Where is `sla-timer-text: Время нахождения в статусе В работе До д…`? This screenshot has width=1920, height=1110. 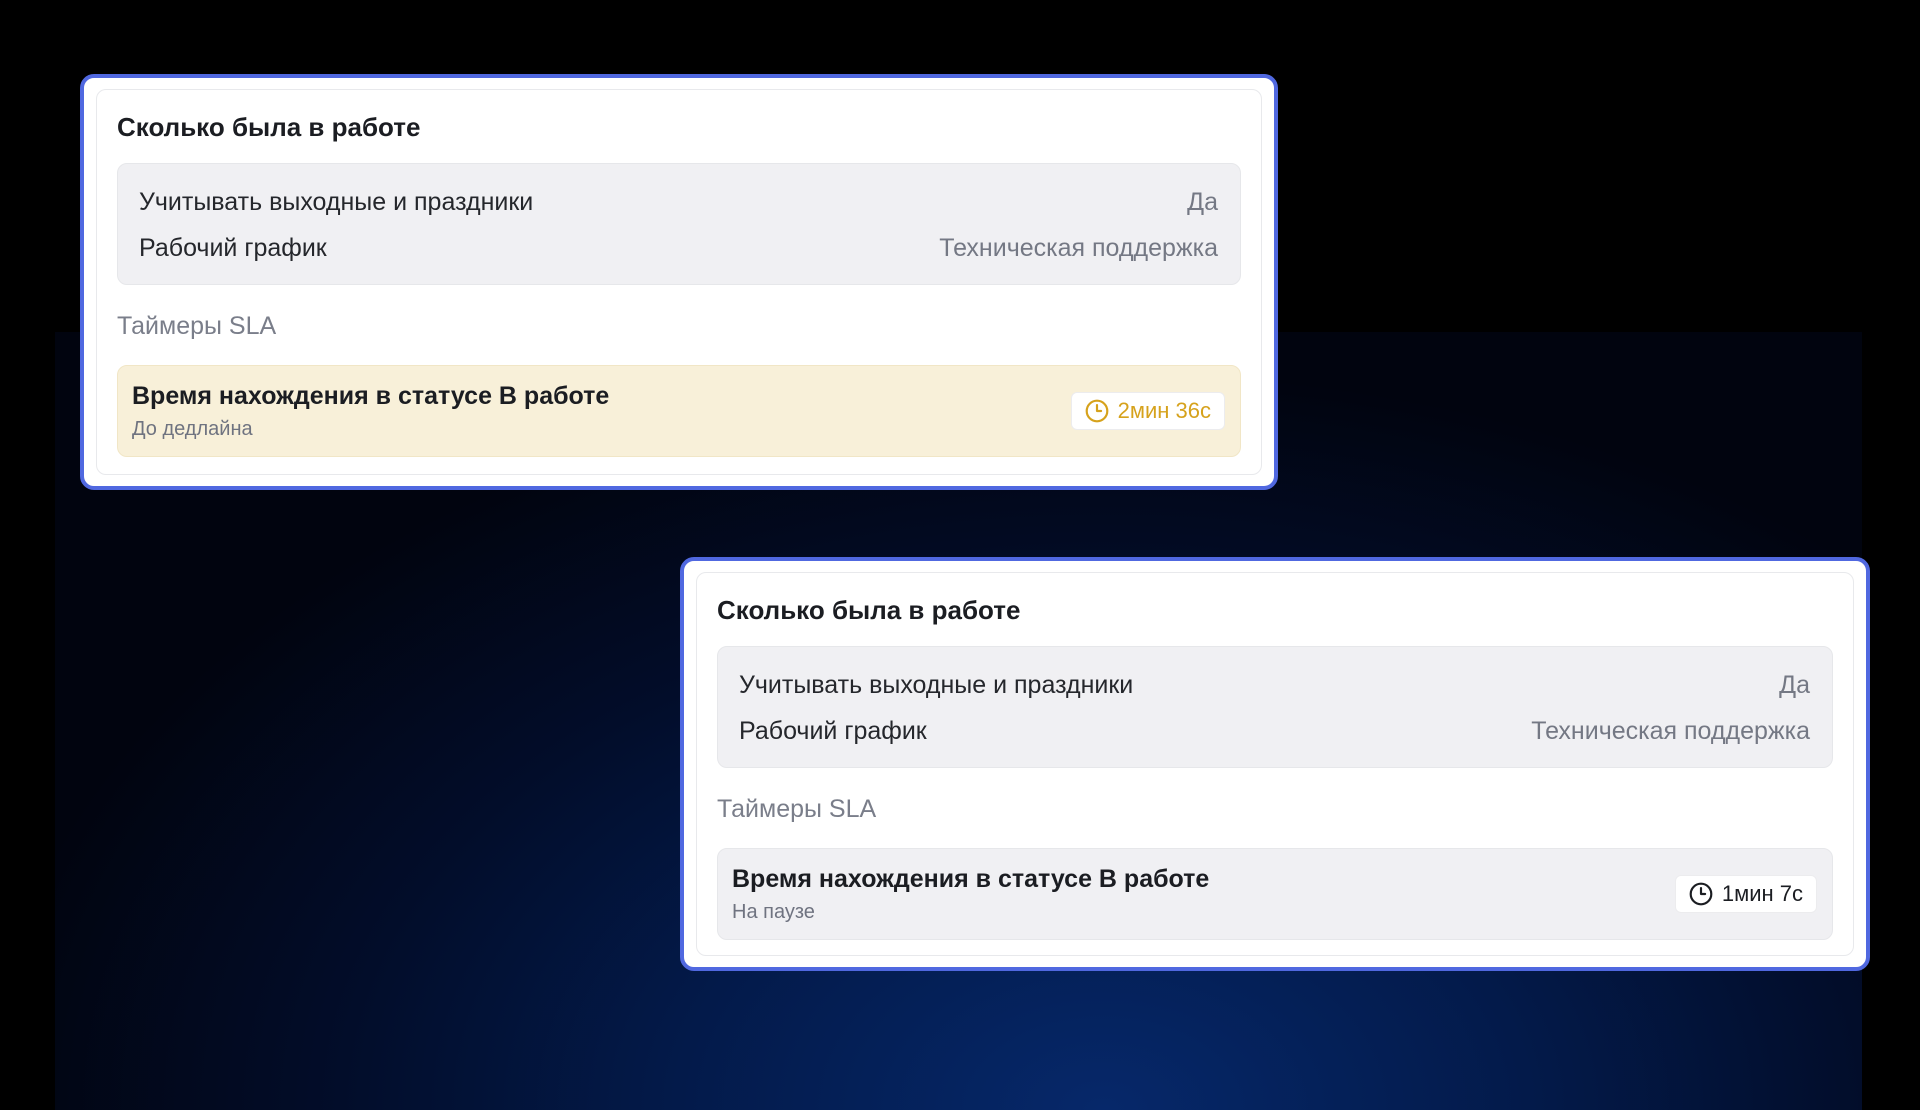
sla-timer-text: Время нахождения в статусе В работе До д… is located at coordinates (370, 411).